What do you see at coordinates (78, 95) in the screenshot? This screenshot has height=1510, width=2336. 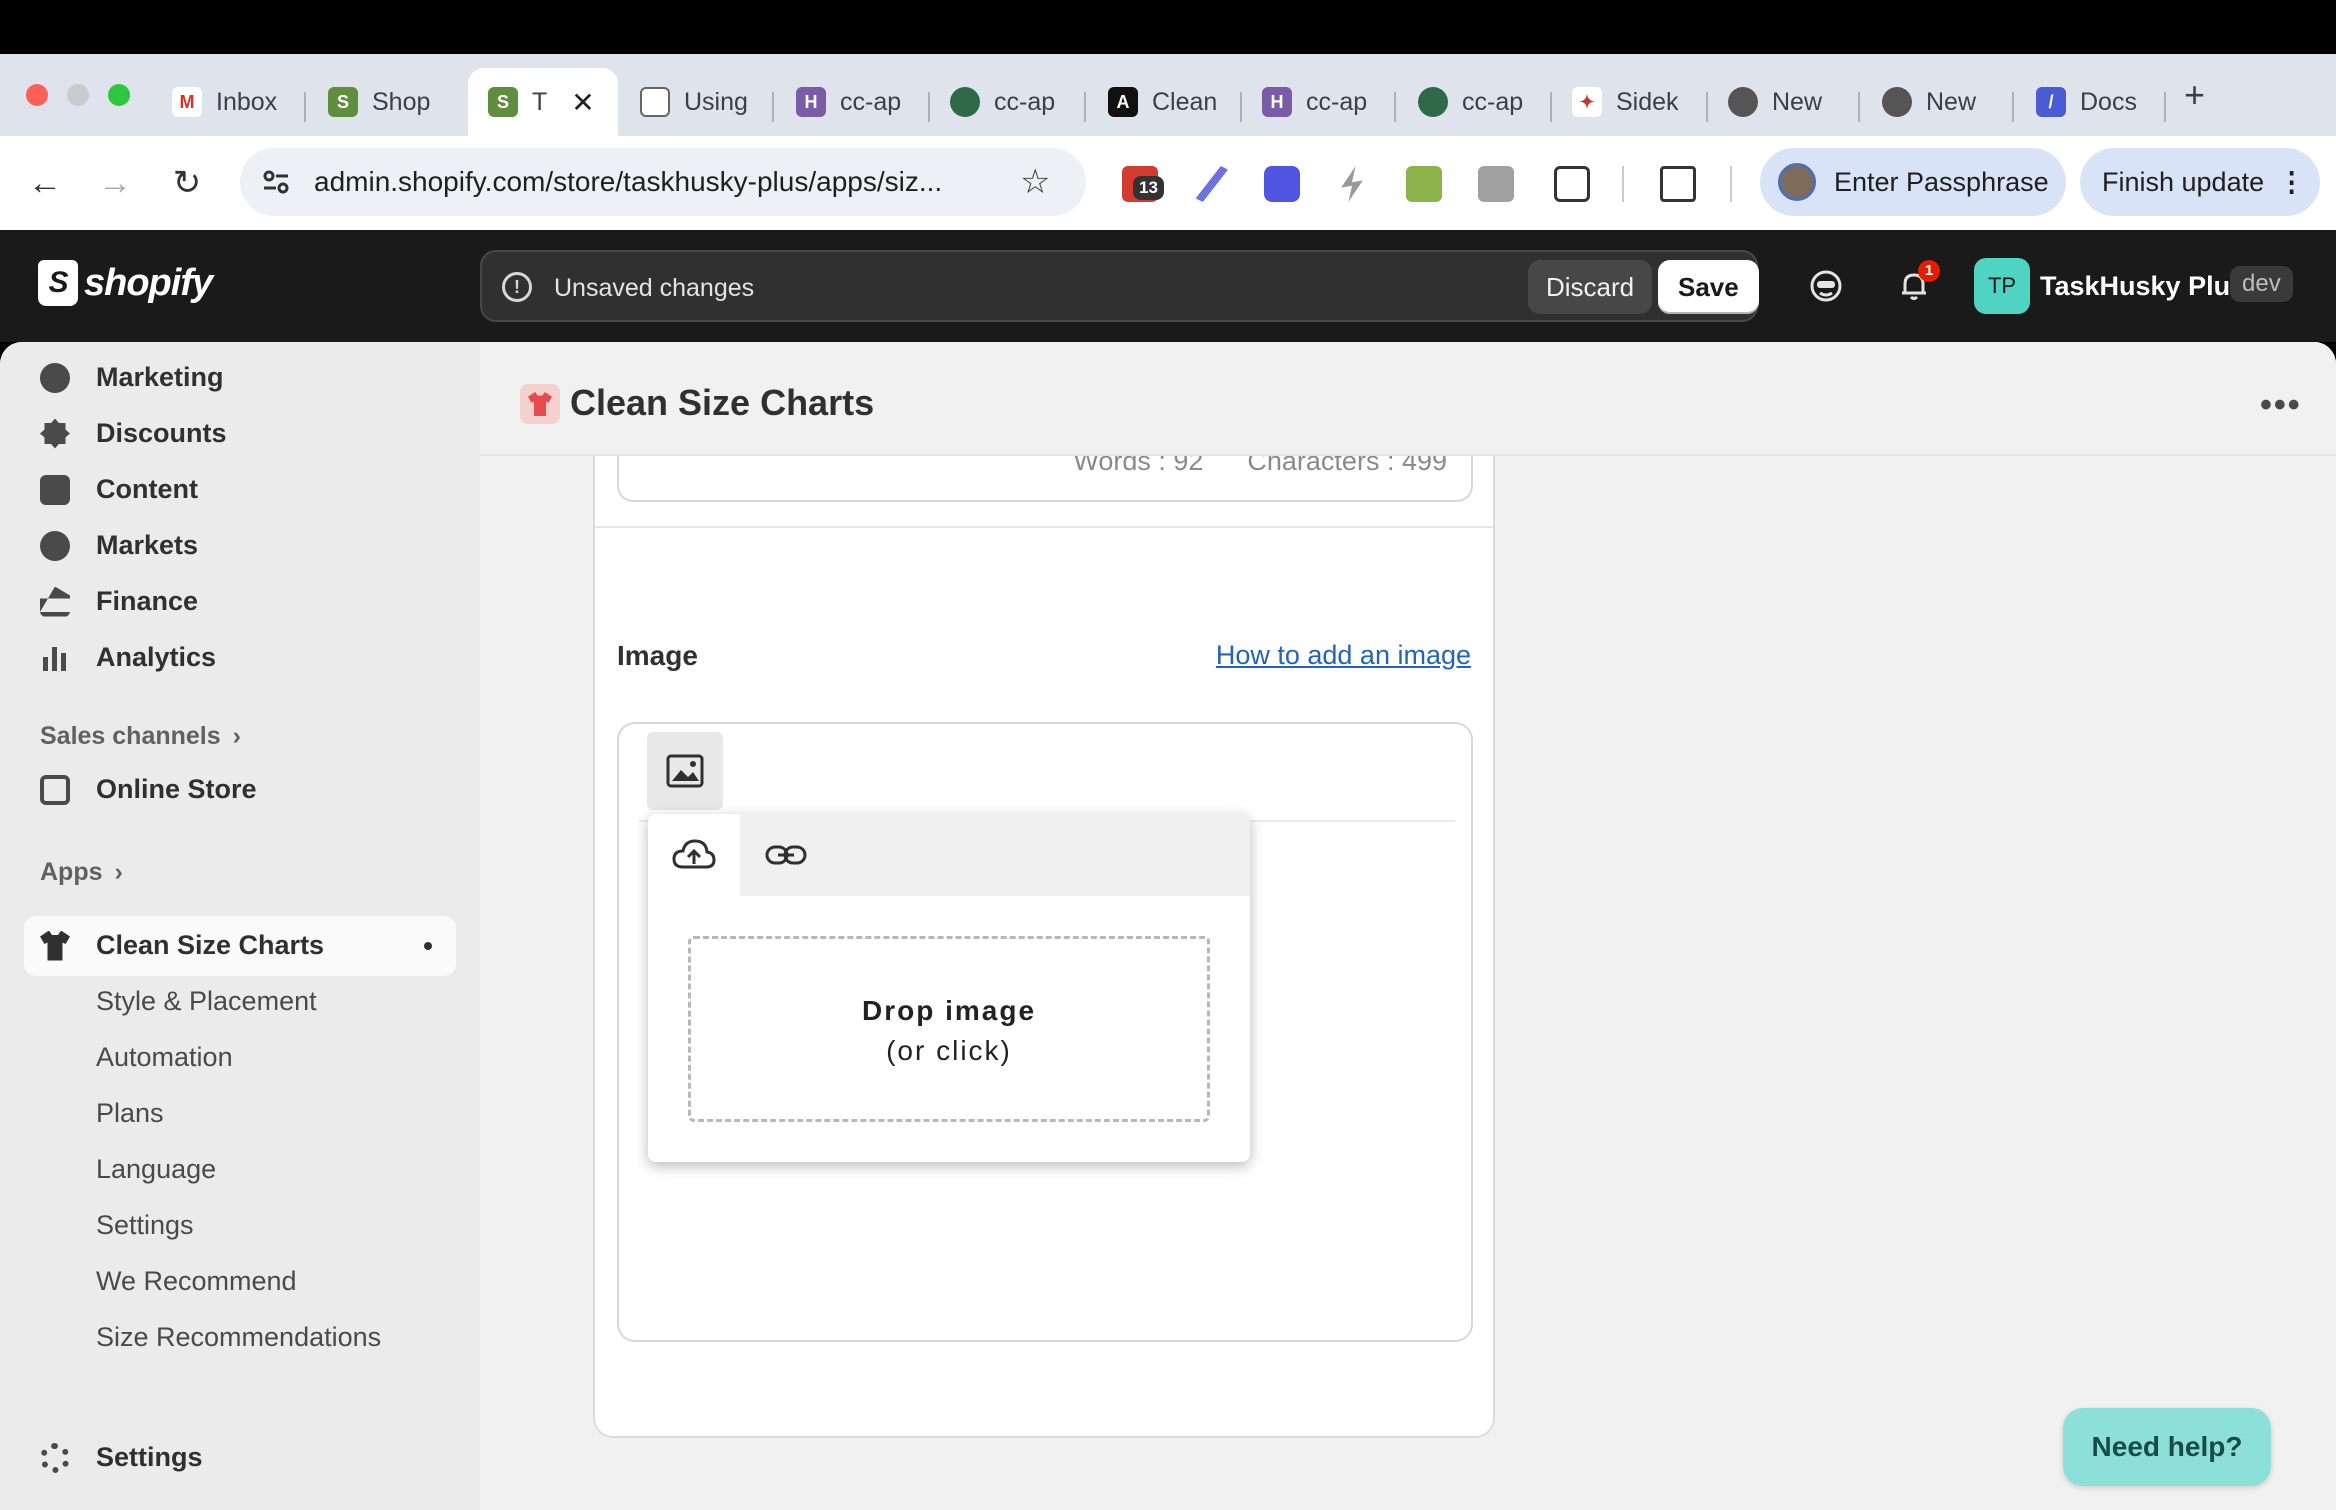 I see `minimize-window-button` at bounding box center [78, 95].